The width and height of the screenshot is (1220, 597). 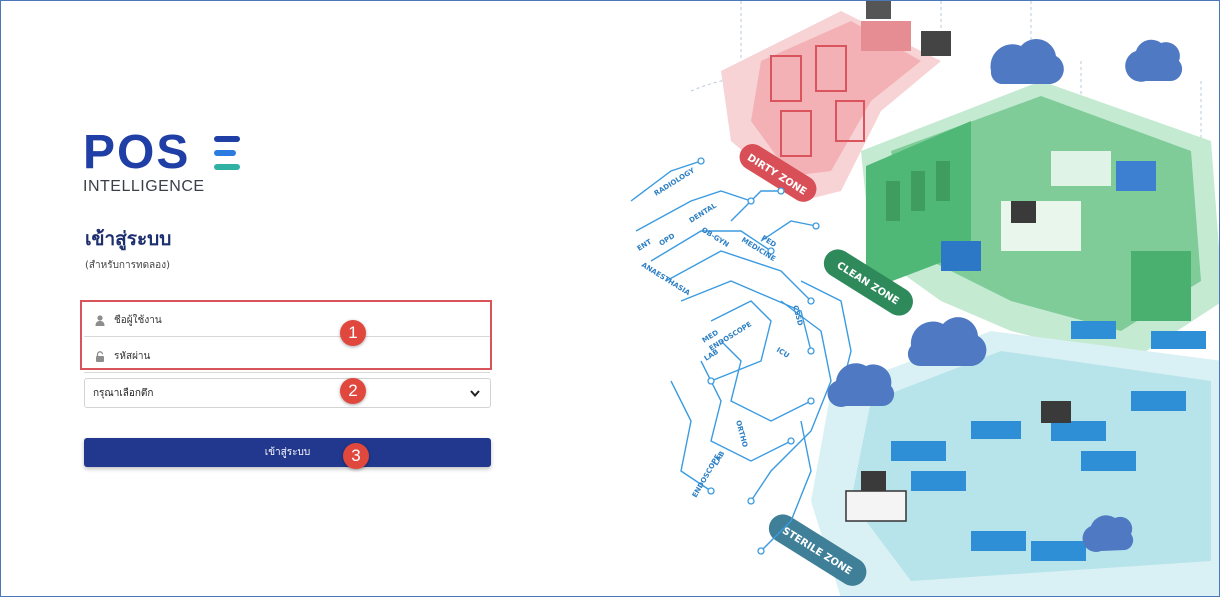 What do you see at coordinates (783, 353) in the screenshot?
I see `dept-icu: ICU` at bounding box center [783, 353].